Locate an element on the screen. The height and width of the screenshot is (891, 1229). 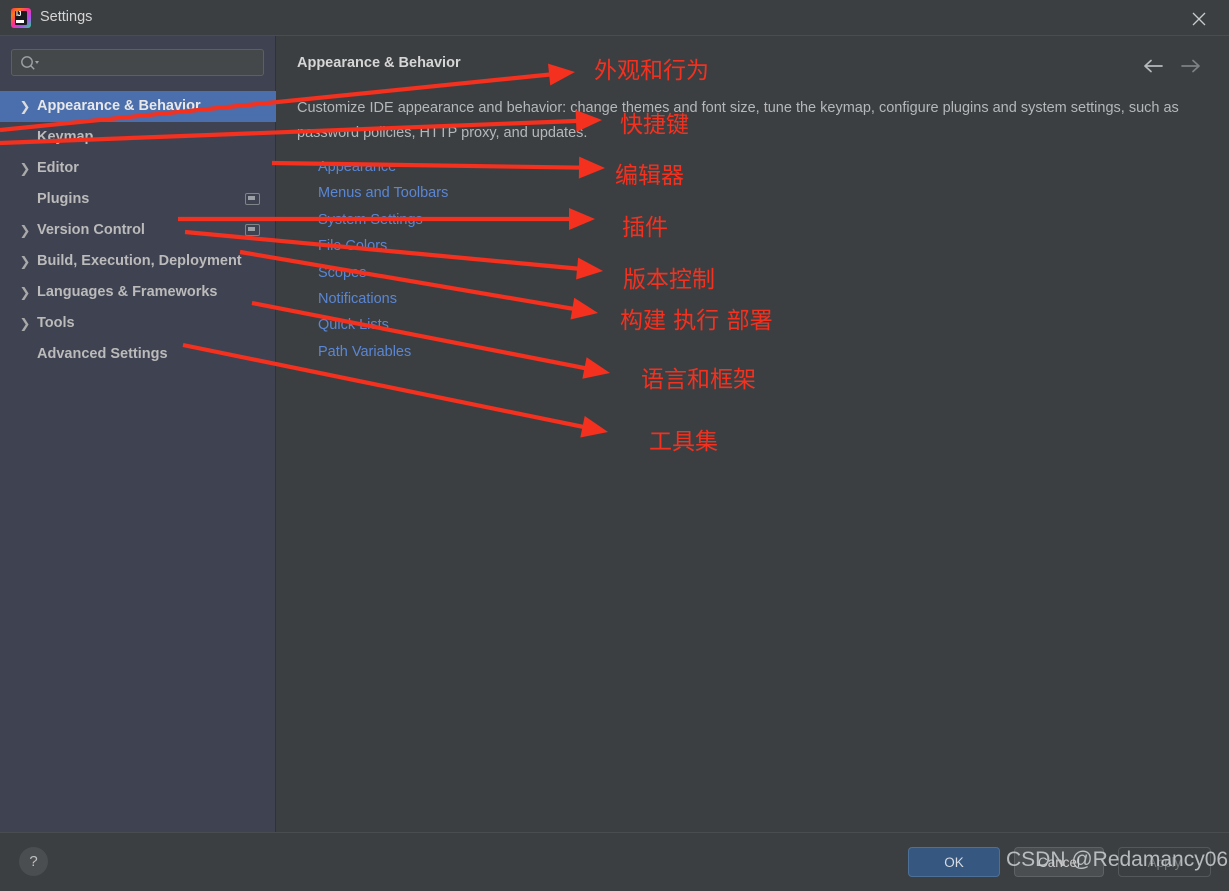
sidebar-item-advanced-settings: Advanced Settings is located at coordinates (138, 354).